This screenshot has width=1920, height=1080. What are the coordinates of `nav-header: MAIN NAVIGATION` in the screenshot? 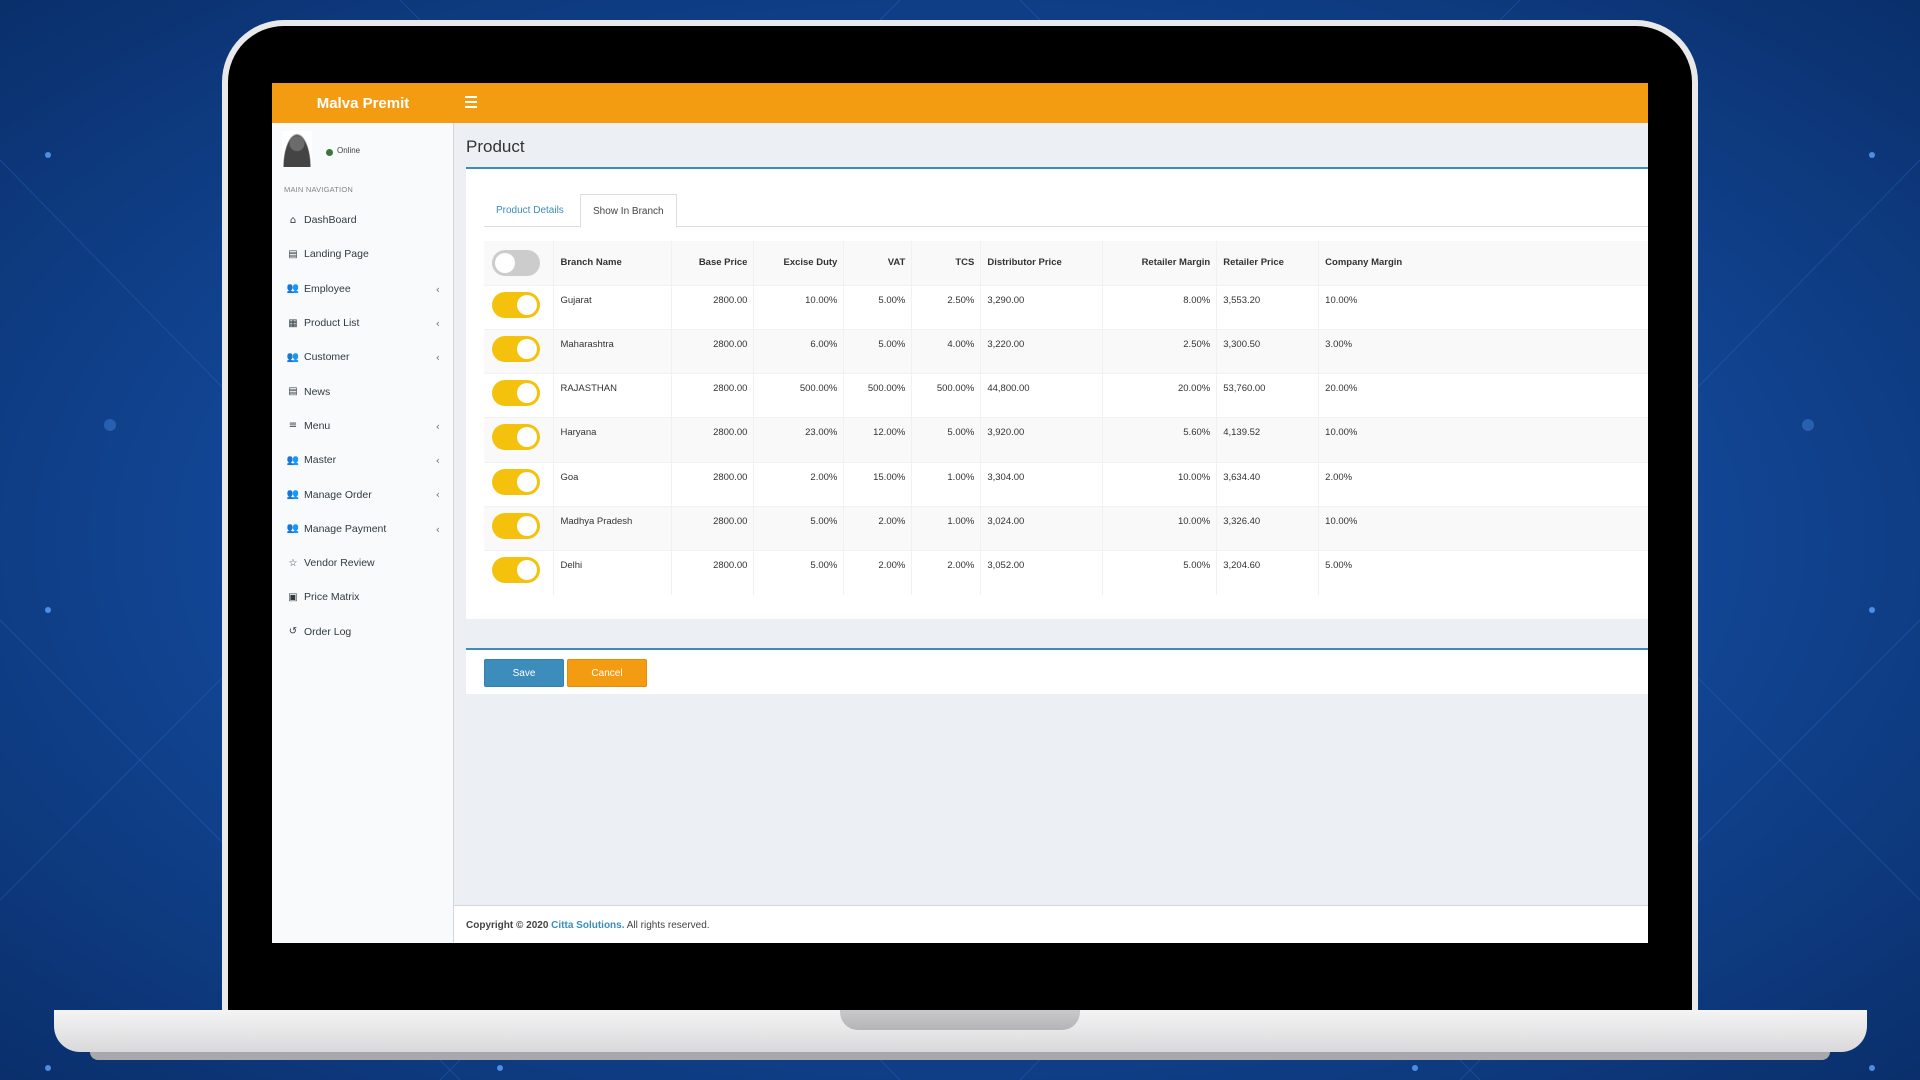 It's located at (318, 189).